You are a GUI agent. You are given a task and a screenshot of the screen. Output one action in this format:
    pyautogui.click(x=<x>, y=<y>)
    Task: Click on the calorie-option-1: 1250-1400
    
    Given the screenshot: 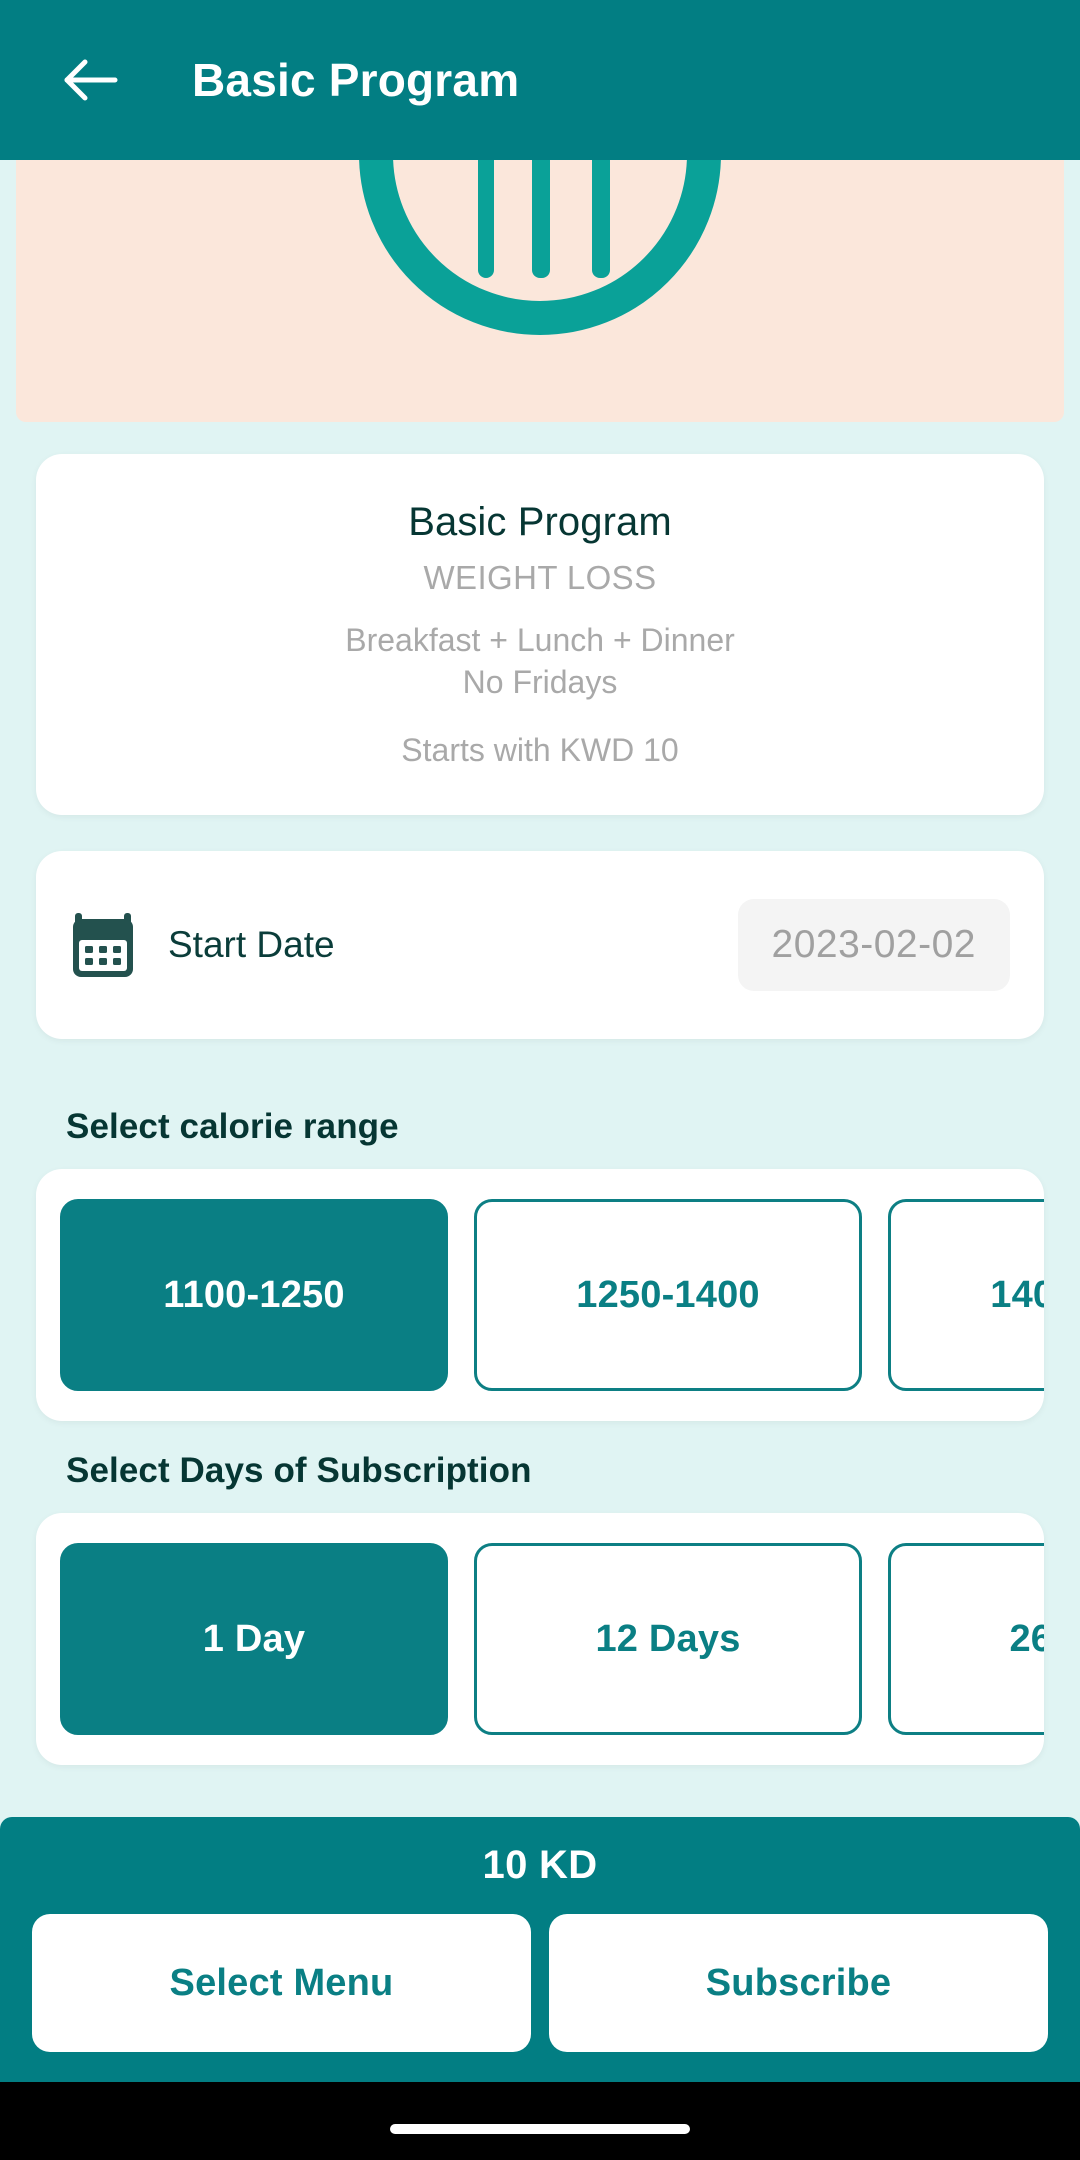 What is the action you would take?
    pyautogui.click(x=668, y=1295)
    